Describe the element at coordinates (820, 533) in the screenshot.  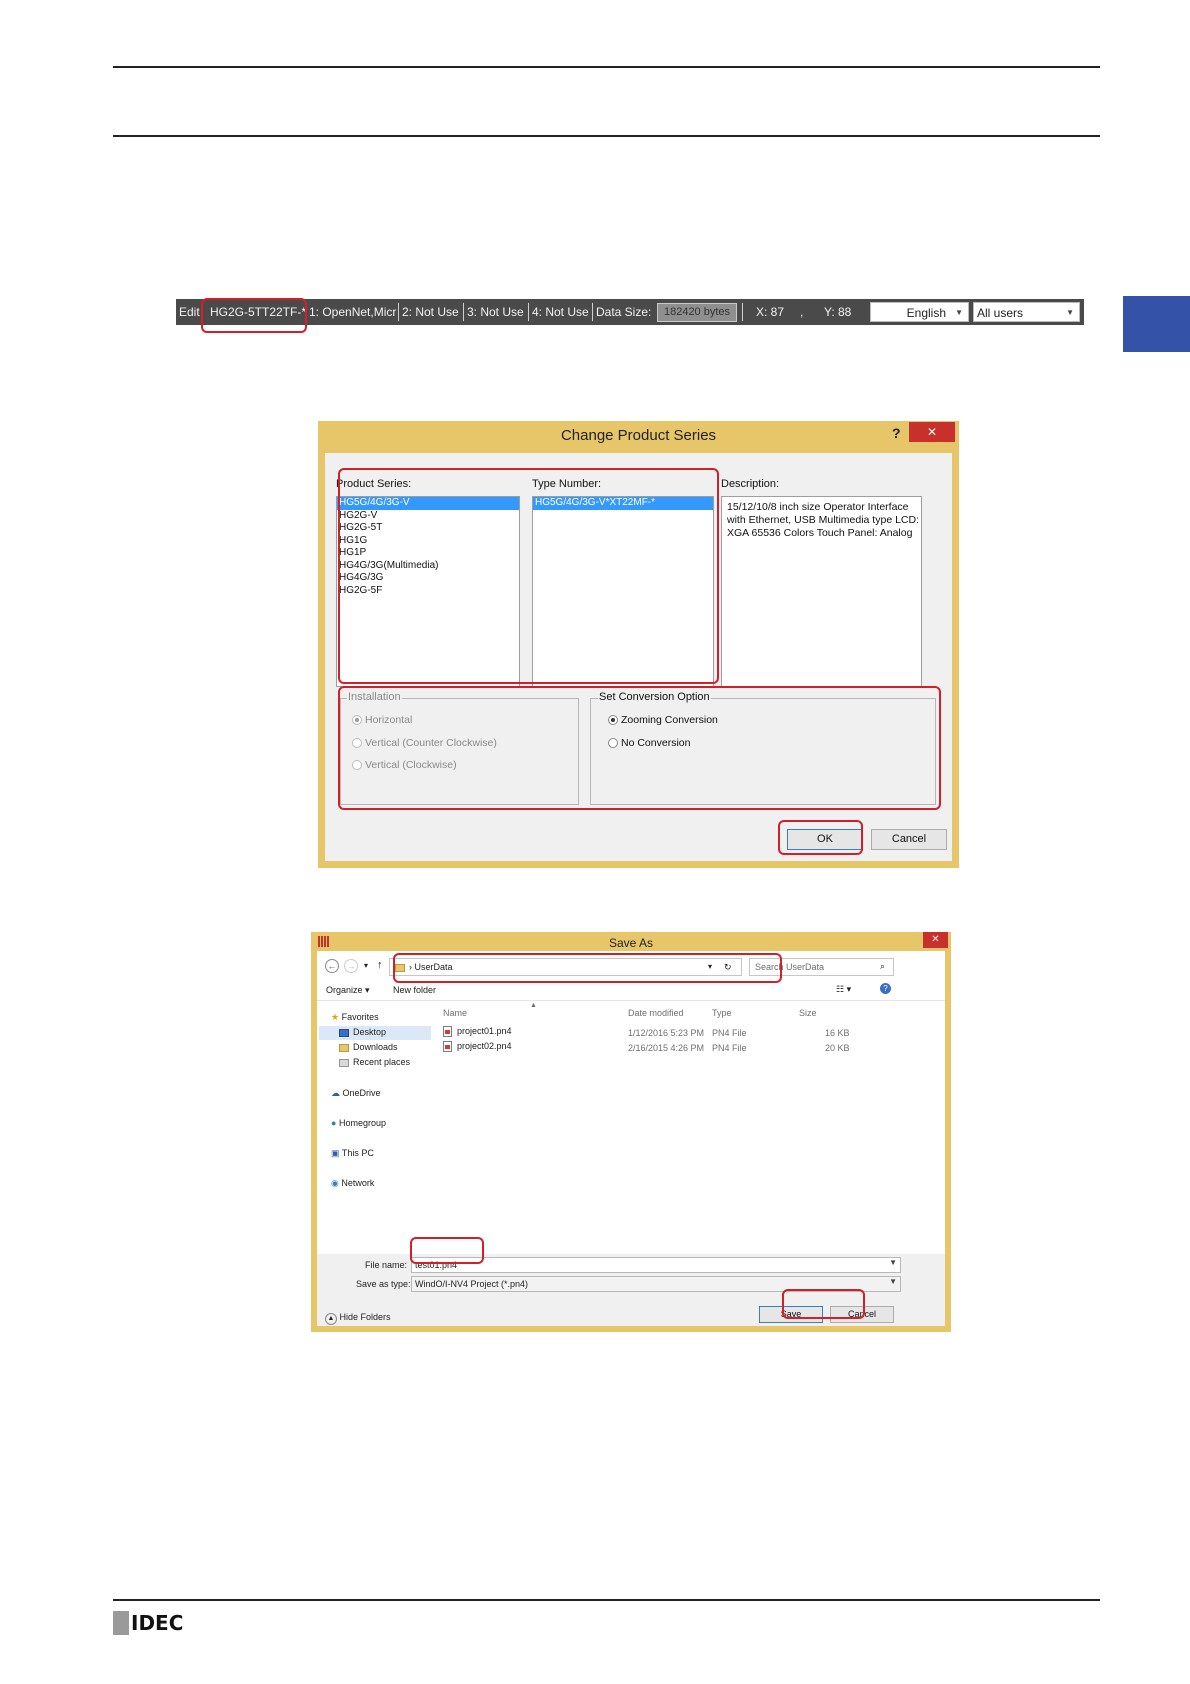
I see `description-line: XGA 65536 Colors Touch Panel: Analog` at that location.